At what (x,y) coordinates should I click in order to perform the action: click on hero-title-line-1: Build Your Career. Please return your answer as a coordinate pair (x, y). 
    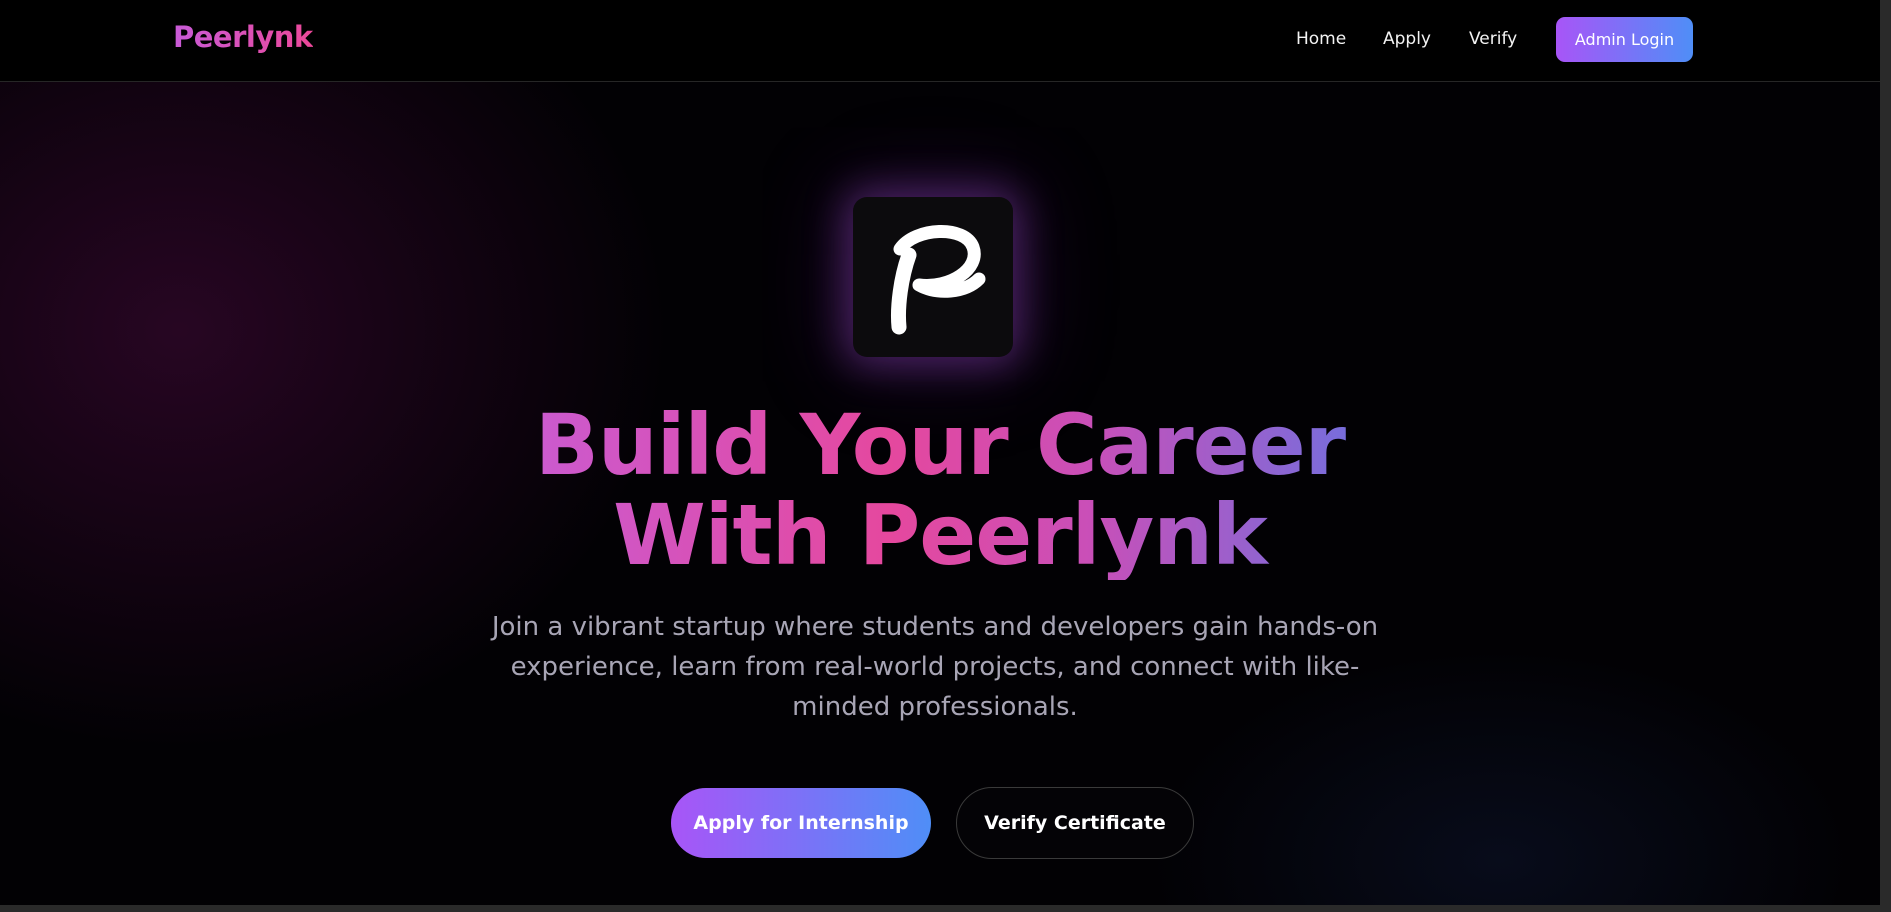
    Looking at the image, I should click on (940, 445).